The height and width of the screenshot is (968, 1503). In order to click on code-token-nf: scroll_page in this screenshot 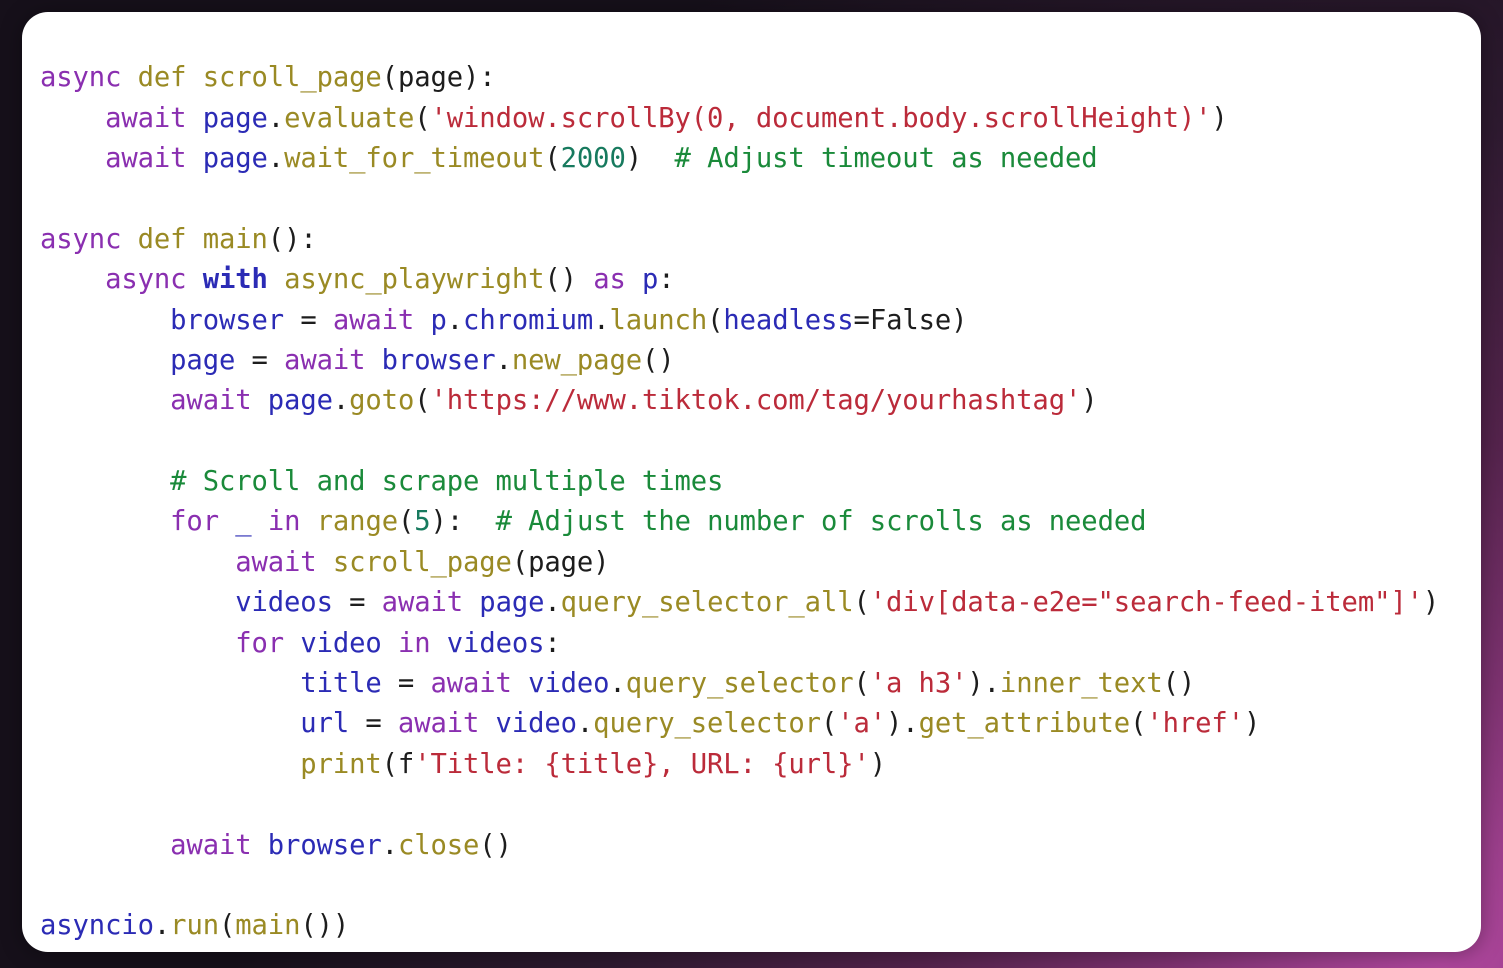, I will do `click(422, 562)`.